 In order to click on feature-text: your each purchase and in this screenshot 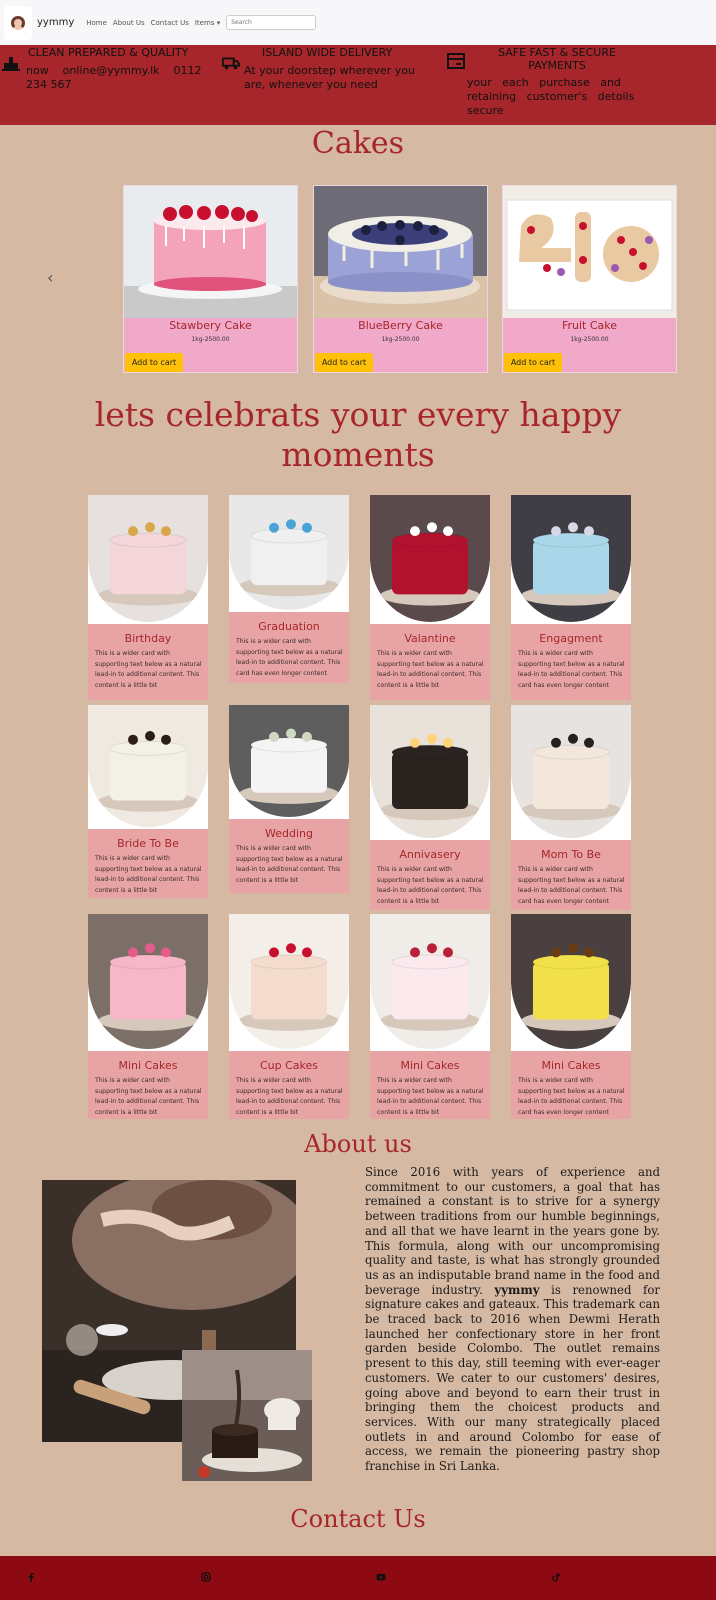, I will do `click(544, 82)`.